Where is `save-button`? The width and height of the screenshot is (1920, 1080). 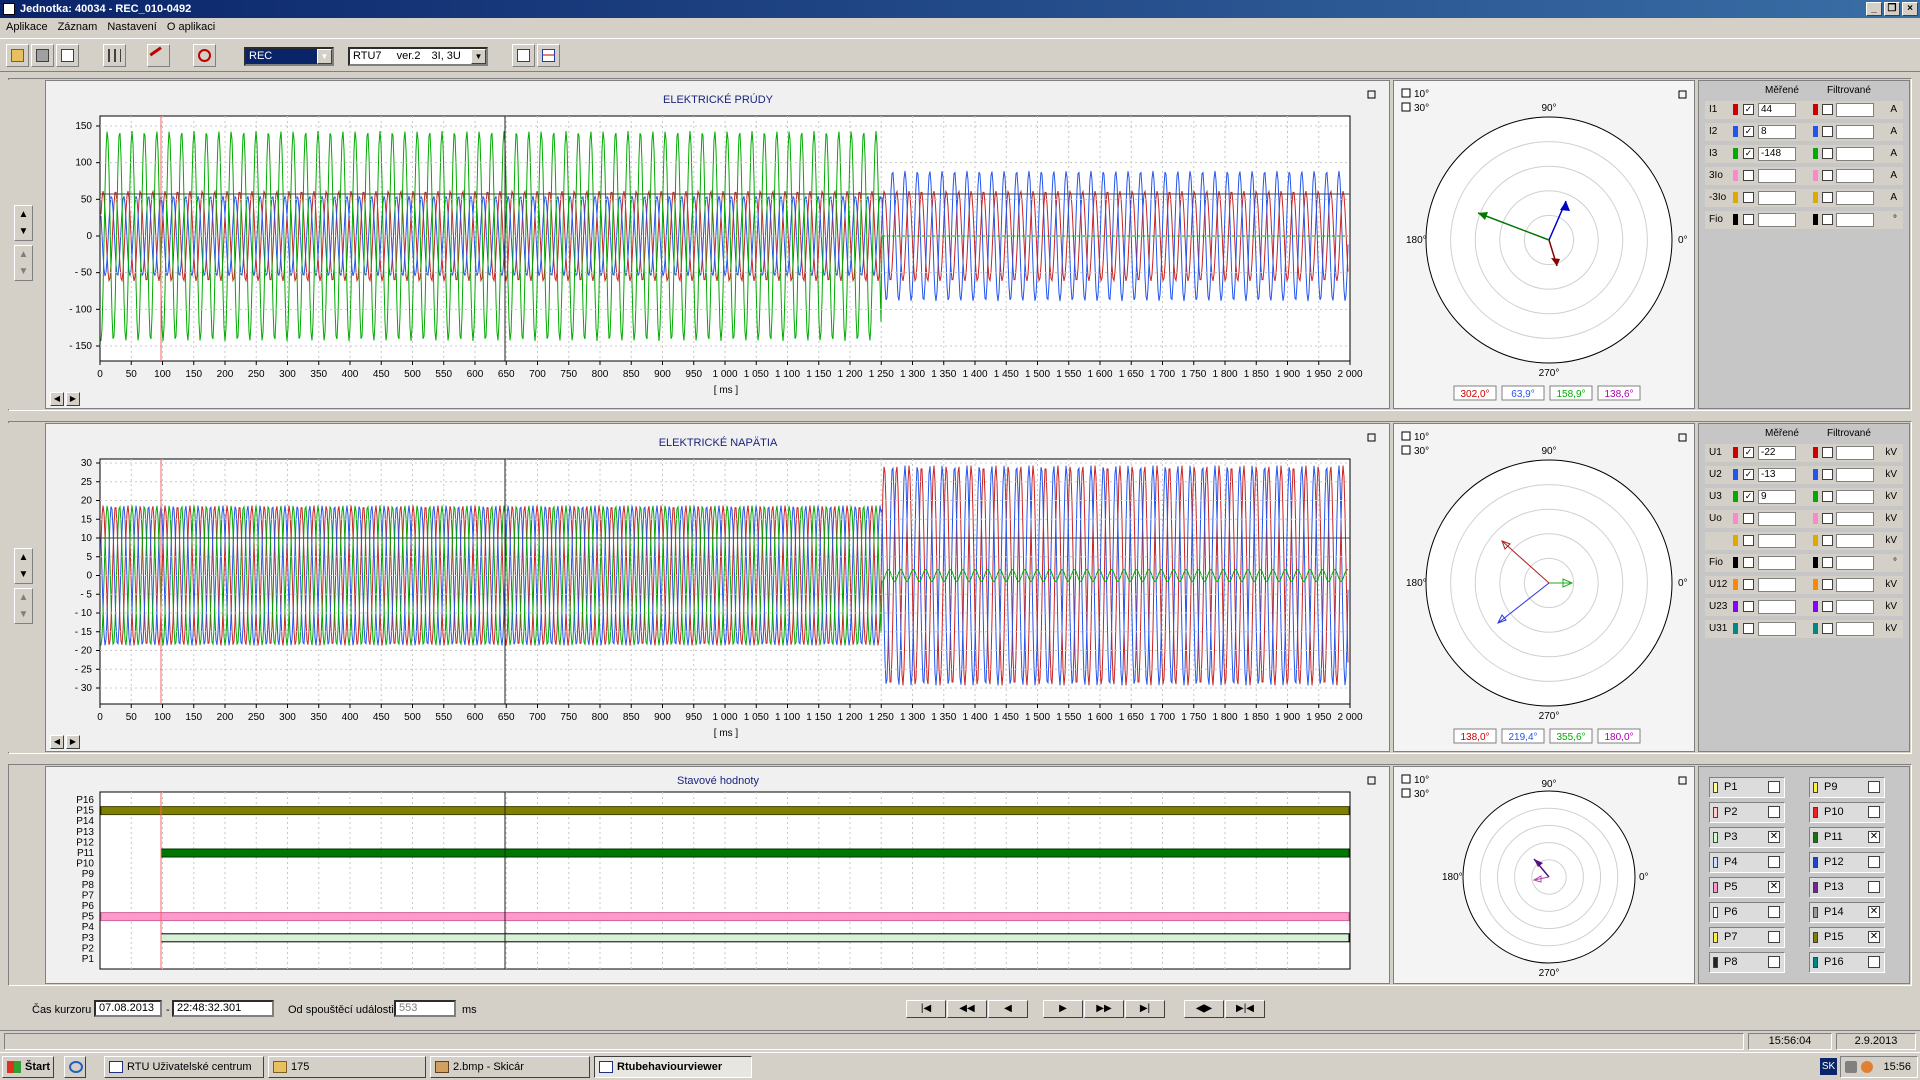
save-button is located at coordinates (42, 55).